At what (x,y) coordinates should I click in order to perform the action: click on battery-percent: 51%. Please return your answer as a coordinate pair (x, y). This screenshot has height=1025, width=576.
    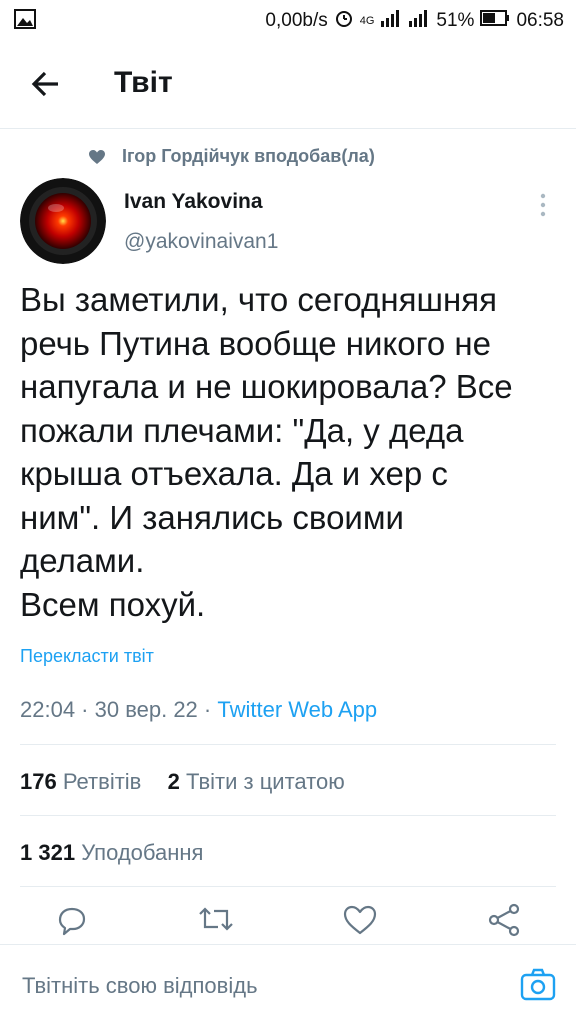
    Looking at the image, I should click on (455, 20).